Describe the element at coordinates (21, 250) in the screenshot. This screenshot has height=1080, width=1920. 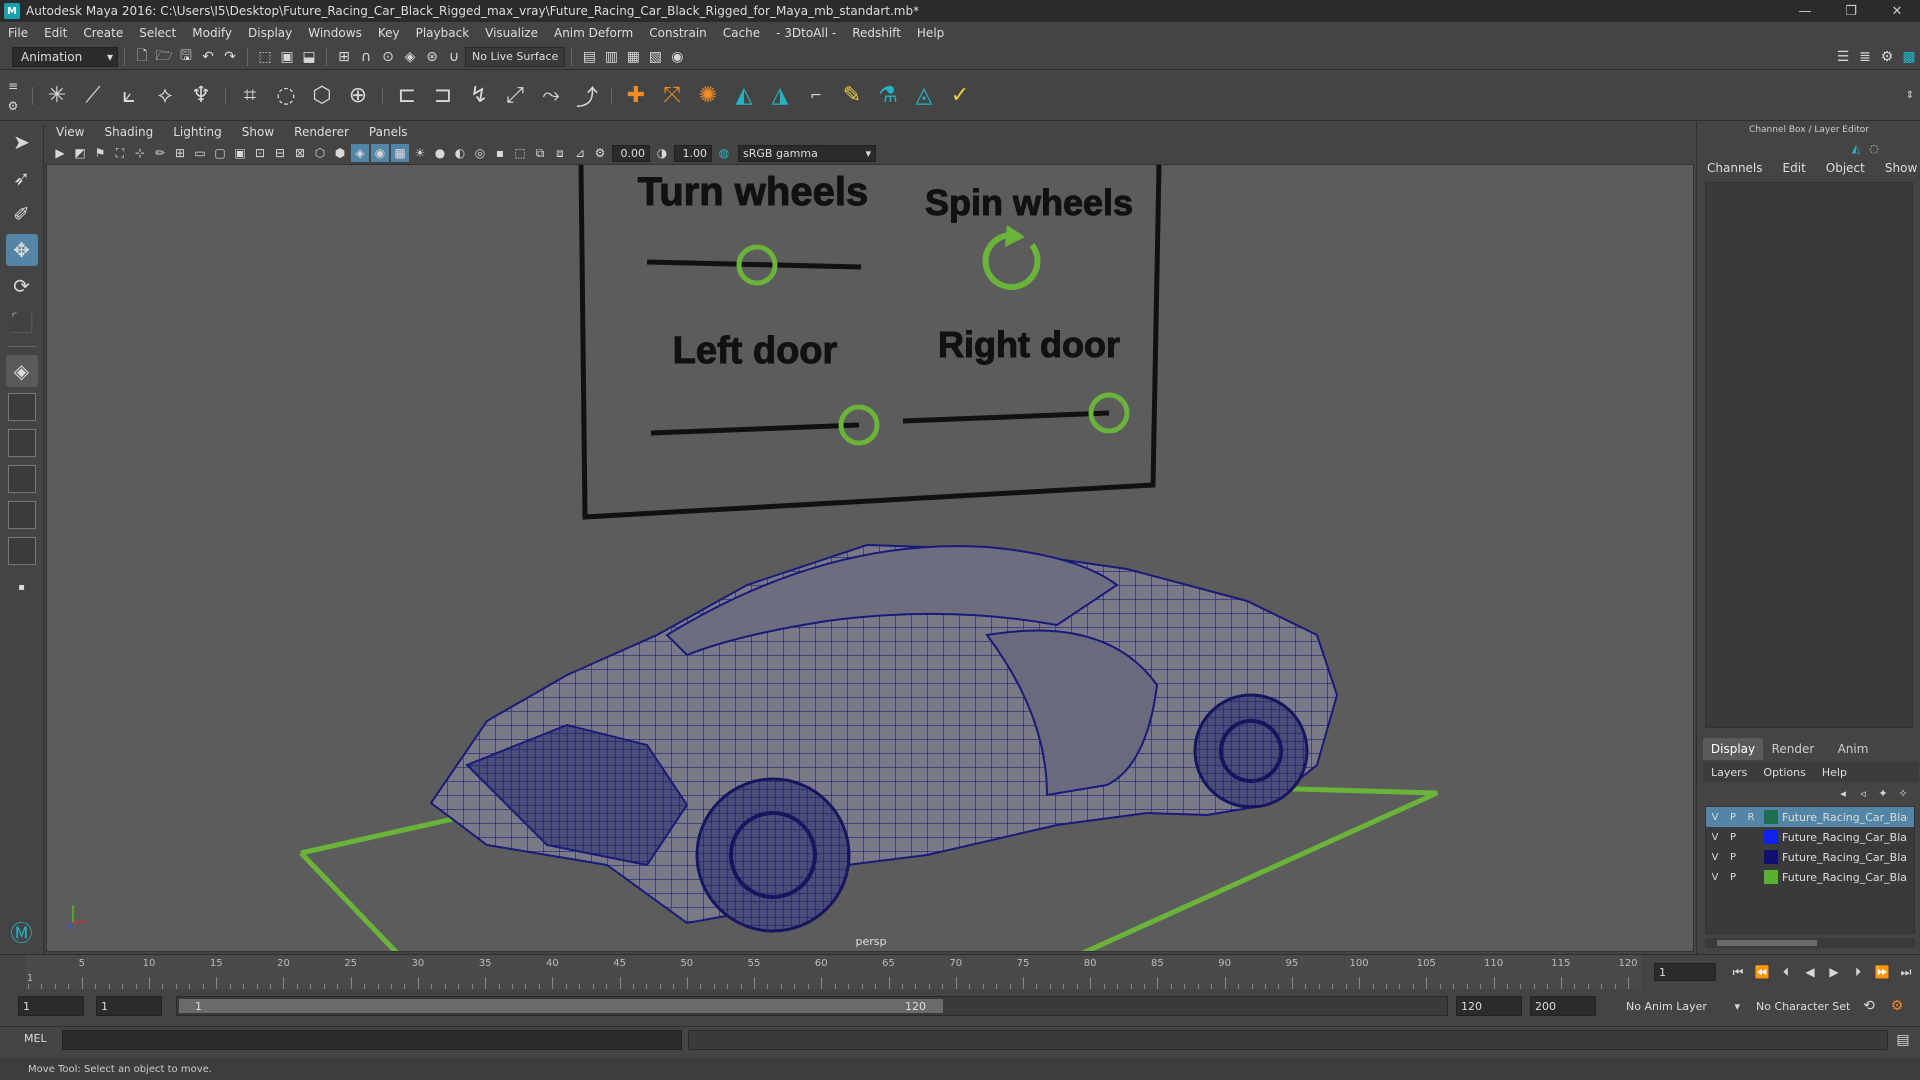
I see `move-tool-icon: ✥` at that location.